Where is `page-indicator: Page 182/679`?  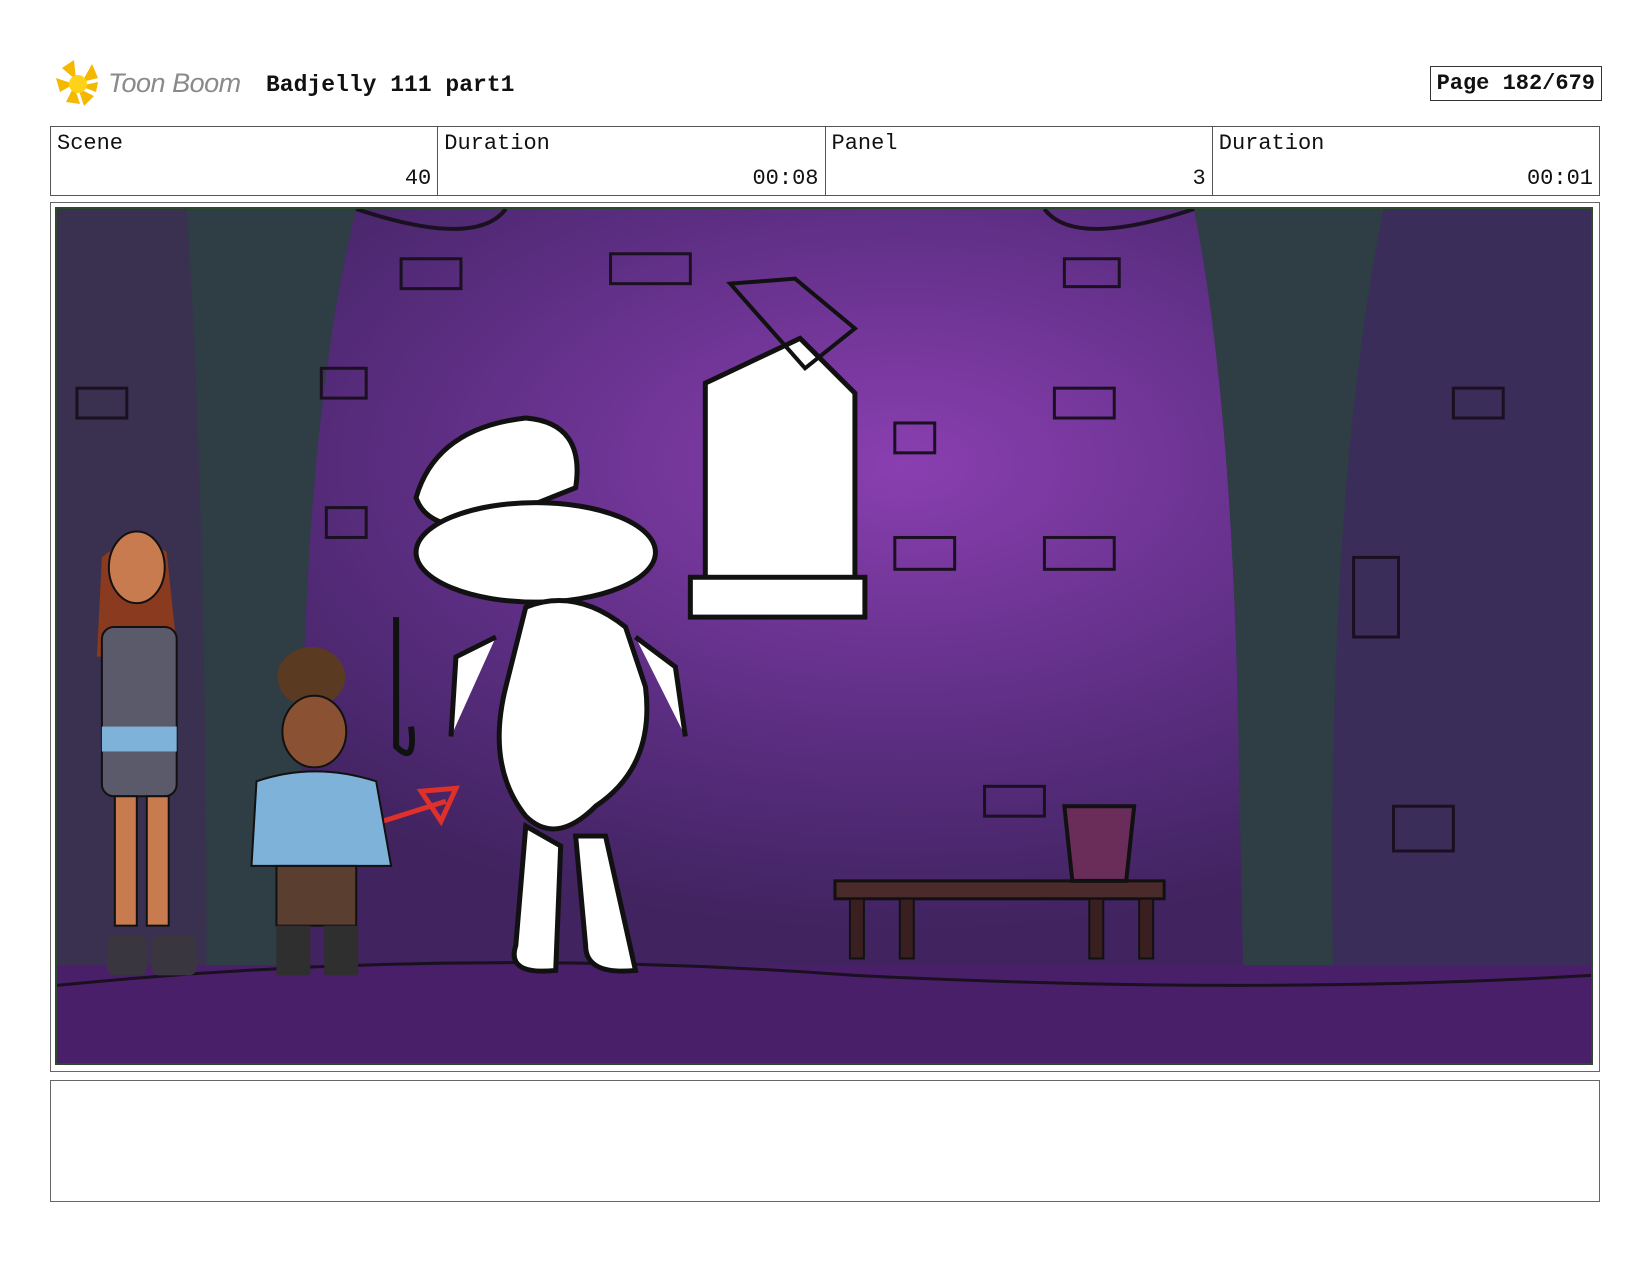
page-indicator: Page 182/679 is located at coordinates (1515, 83).